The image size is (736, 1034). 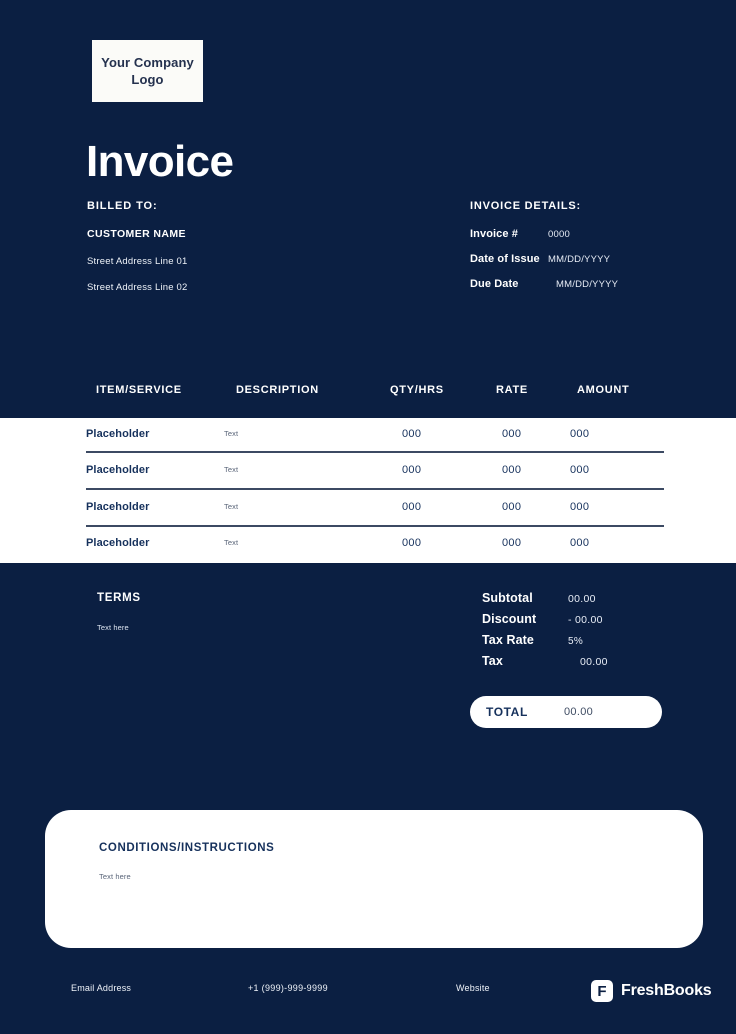 What do you see at coordinates (252, 234) in the screenshot?
I see `customer-name: CUSTOMER NAME` at bounding box center [252, 234].